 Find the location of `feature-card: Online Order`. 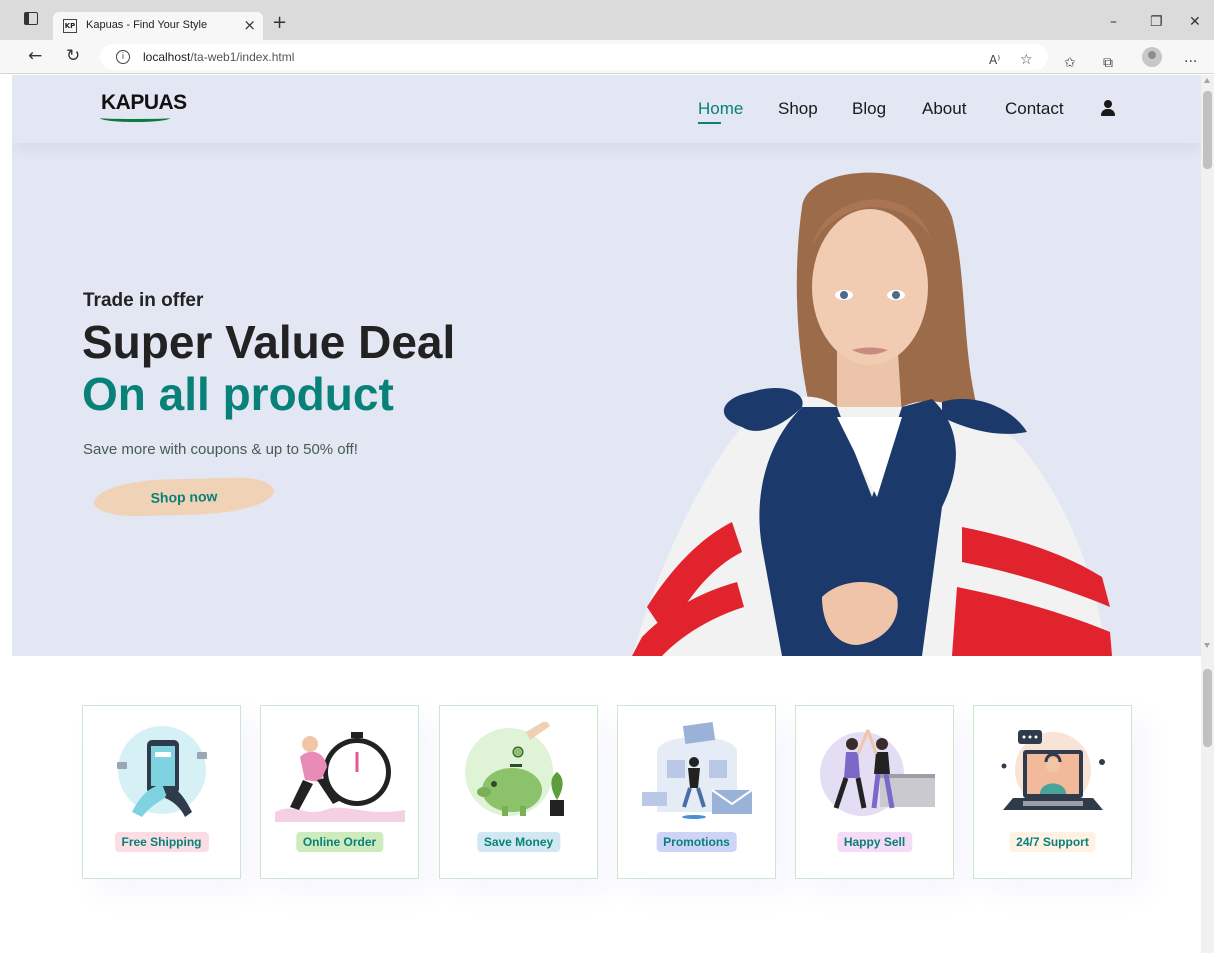

feature-card: Online Order is located at coordinates (339, 792).